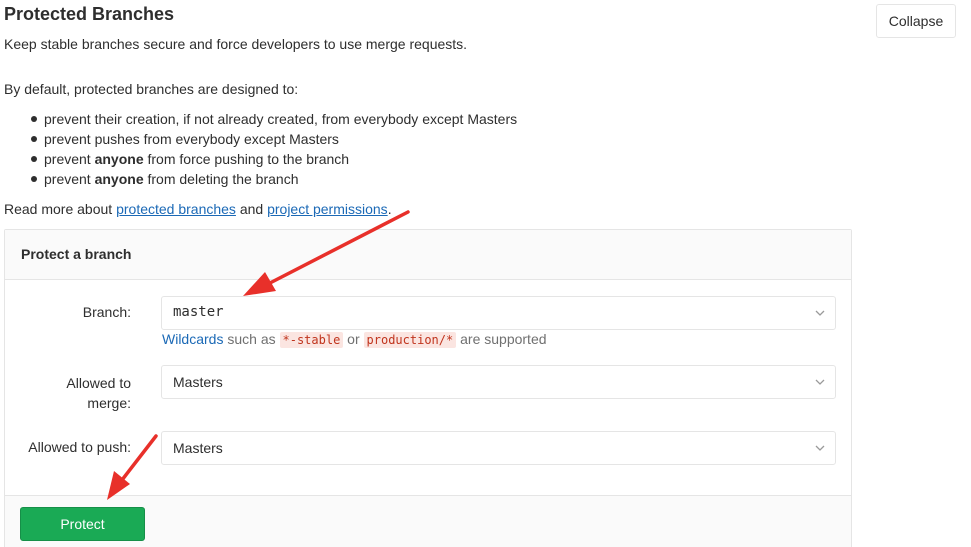 This screenshot has width=971, height=547. Describe the element at coordinates (251, 209) in the screenshot. I see `read-more-middle: and` at that location.